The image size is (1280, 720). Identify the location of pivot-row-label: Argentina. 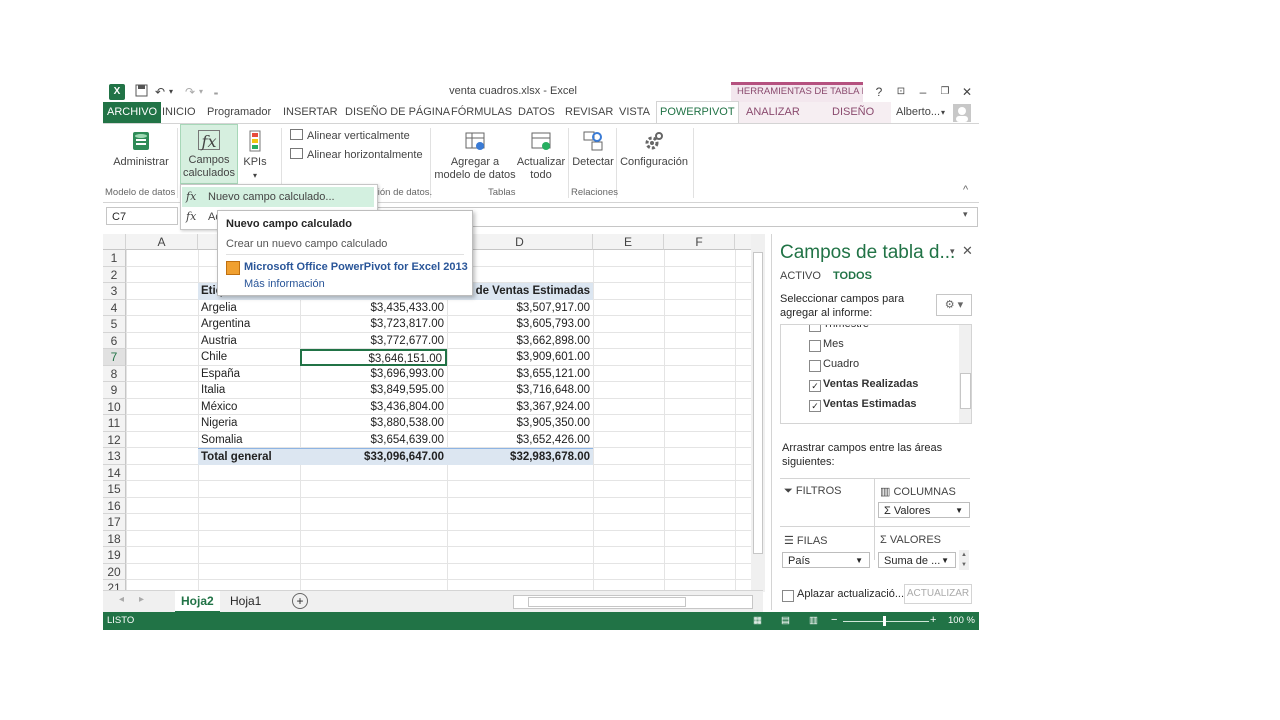
(249, 324).